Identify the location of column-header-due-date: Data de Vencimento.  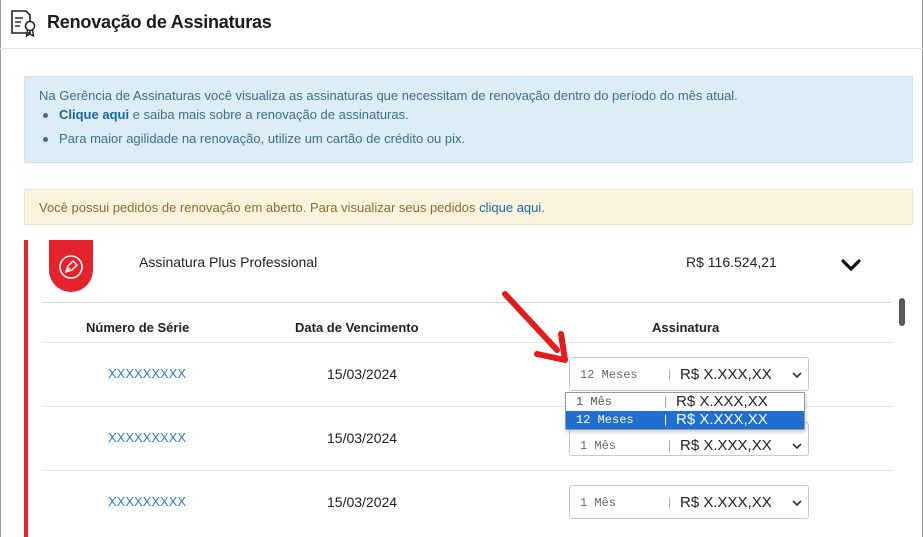
(357, 327).